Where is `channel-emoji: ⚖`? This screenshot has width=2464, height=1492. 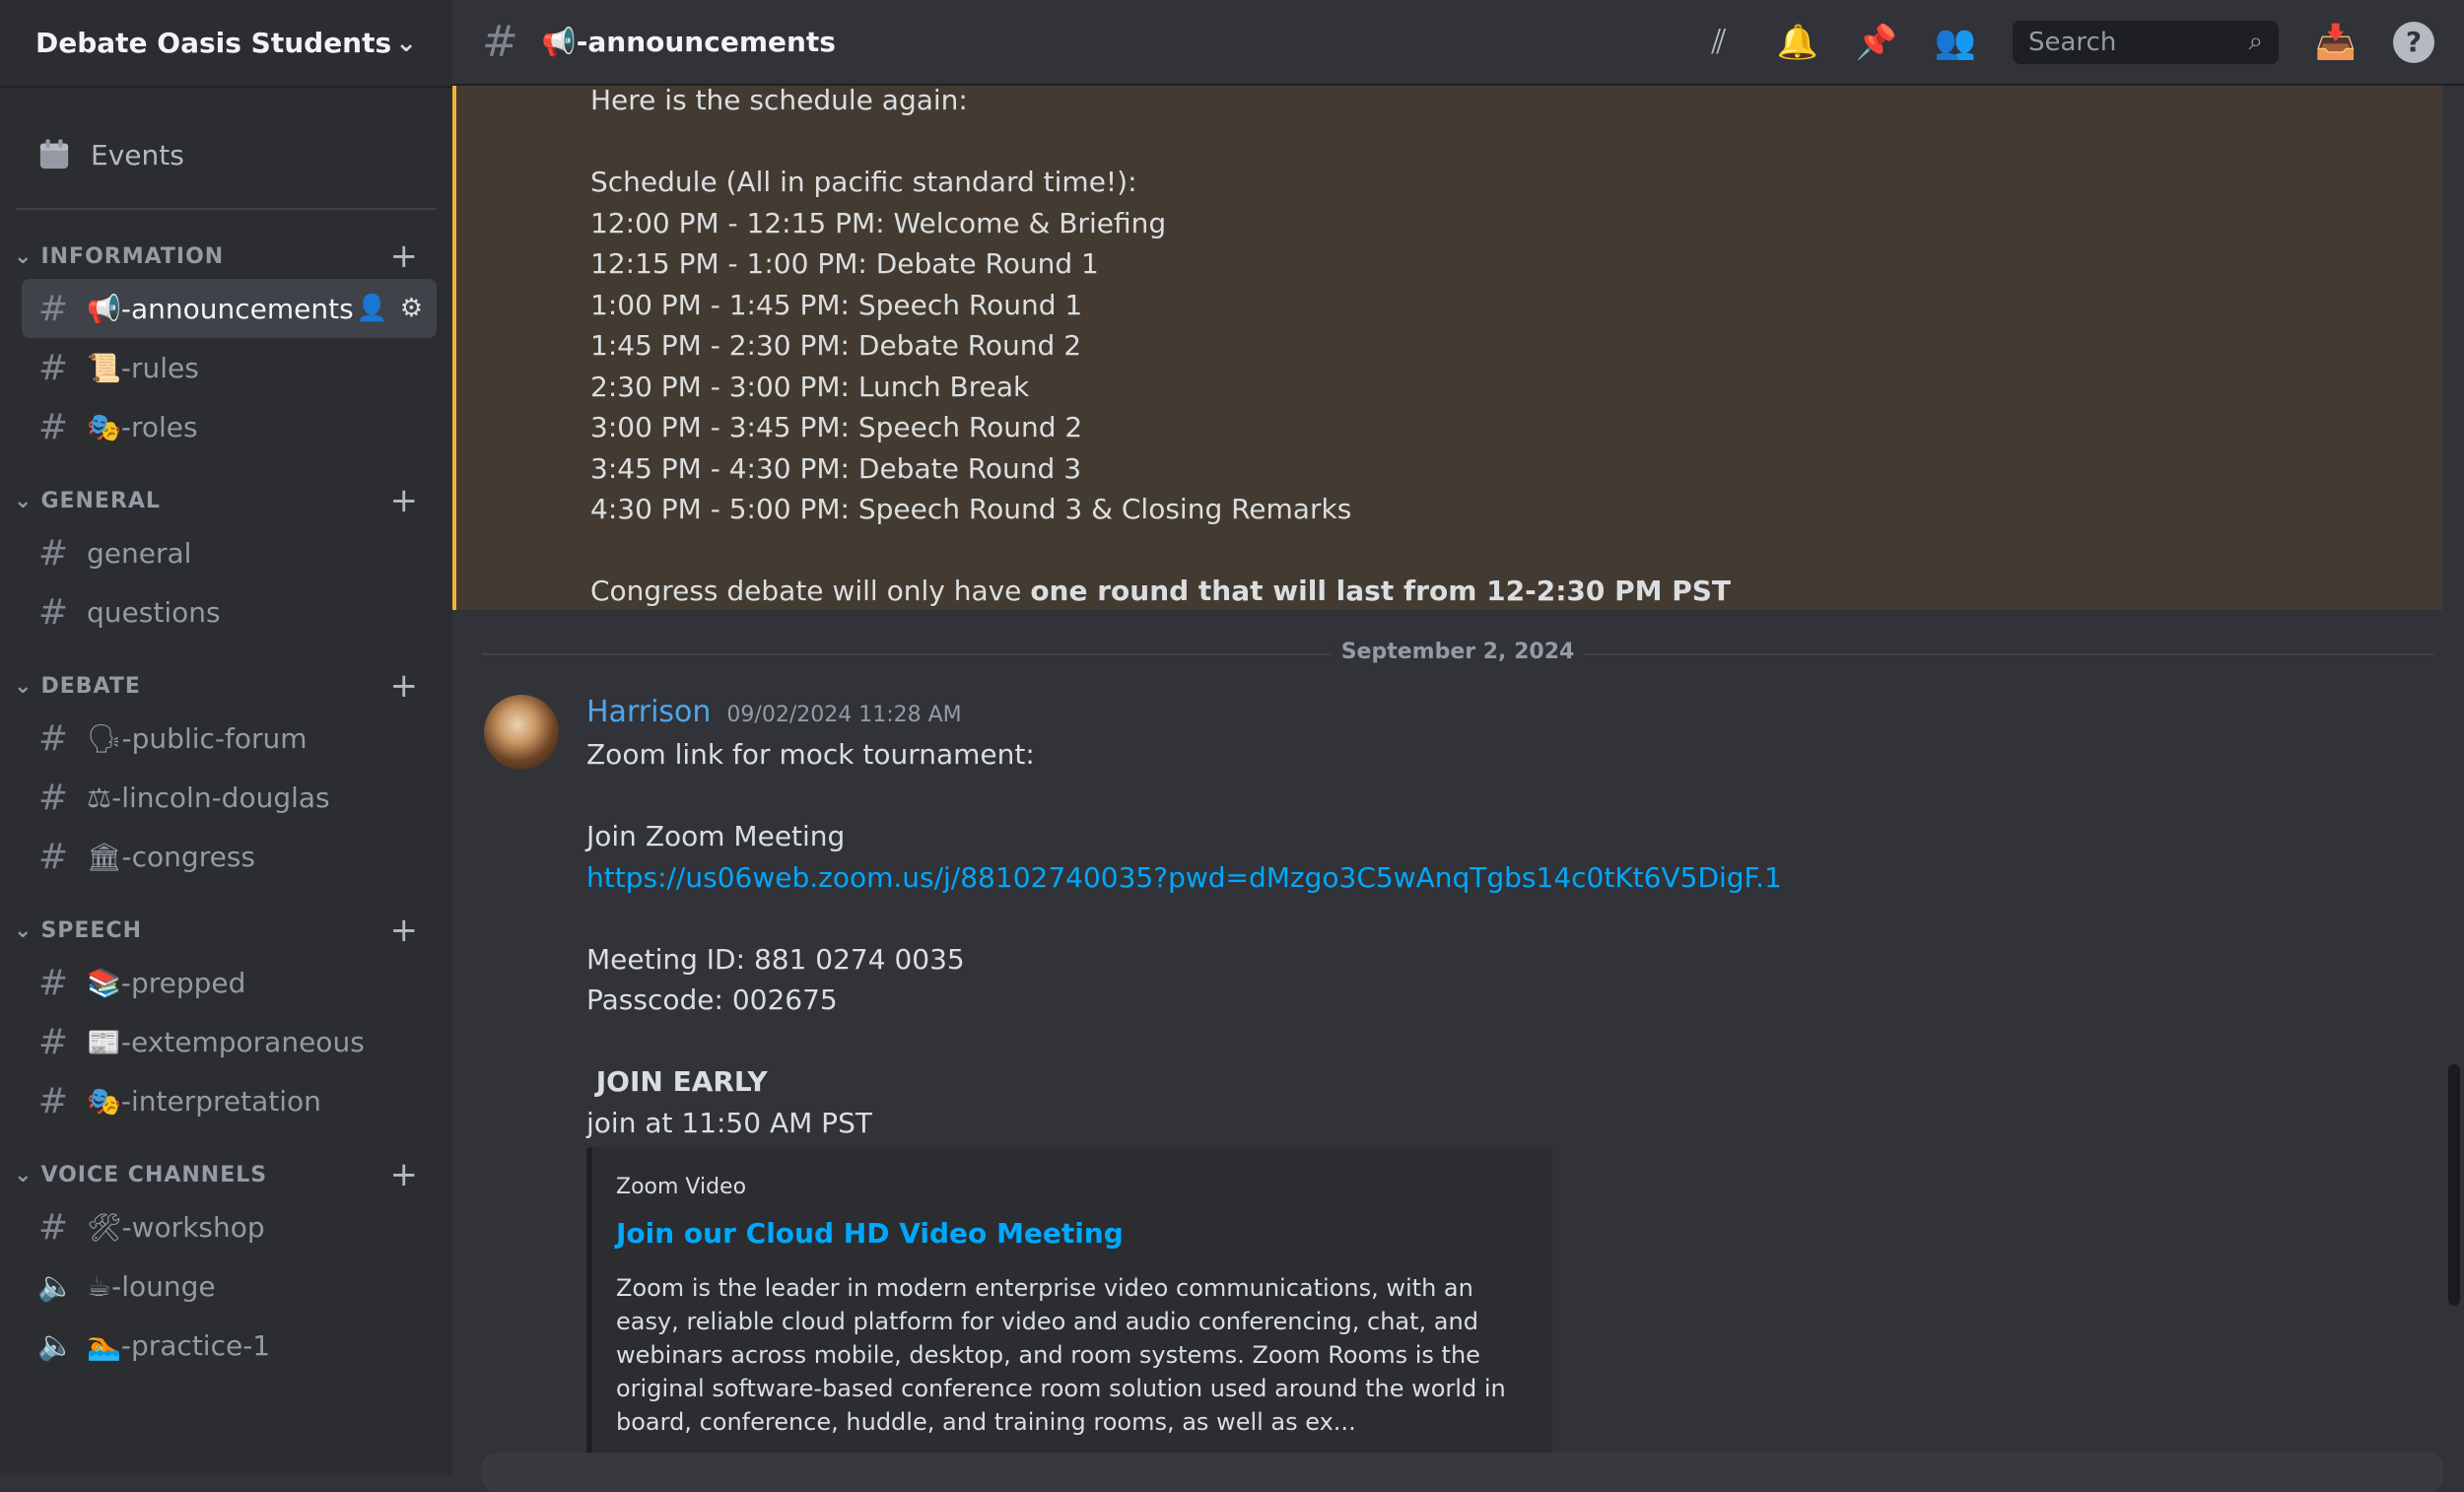 channel-emoji: ⚖ is located at coordinates (99, 797).